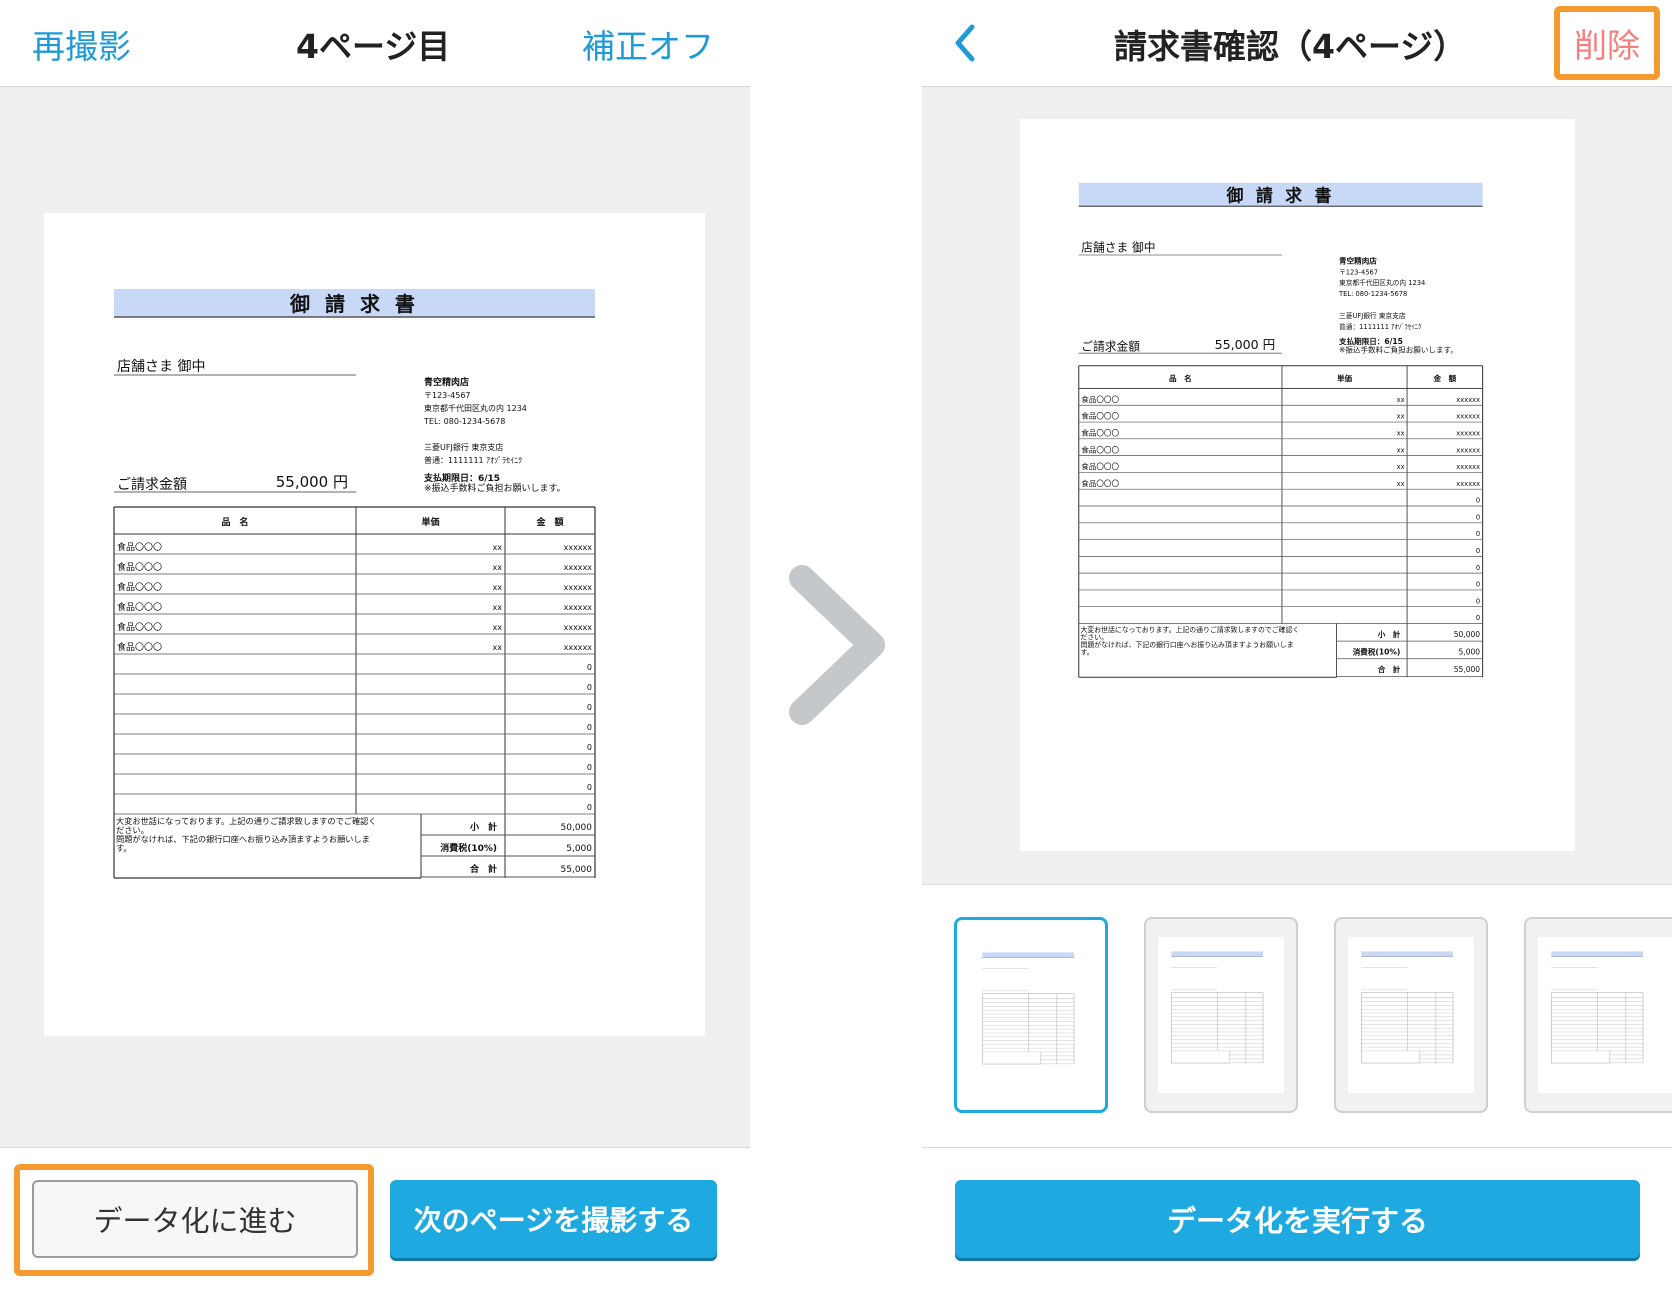 This screenshot has width=1672, height=1293. Describe the element at coordinates (1297, 1219) in the screenshot. I see `execute-data-button: データ化を実行する` at that location.